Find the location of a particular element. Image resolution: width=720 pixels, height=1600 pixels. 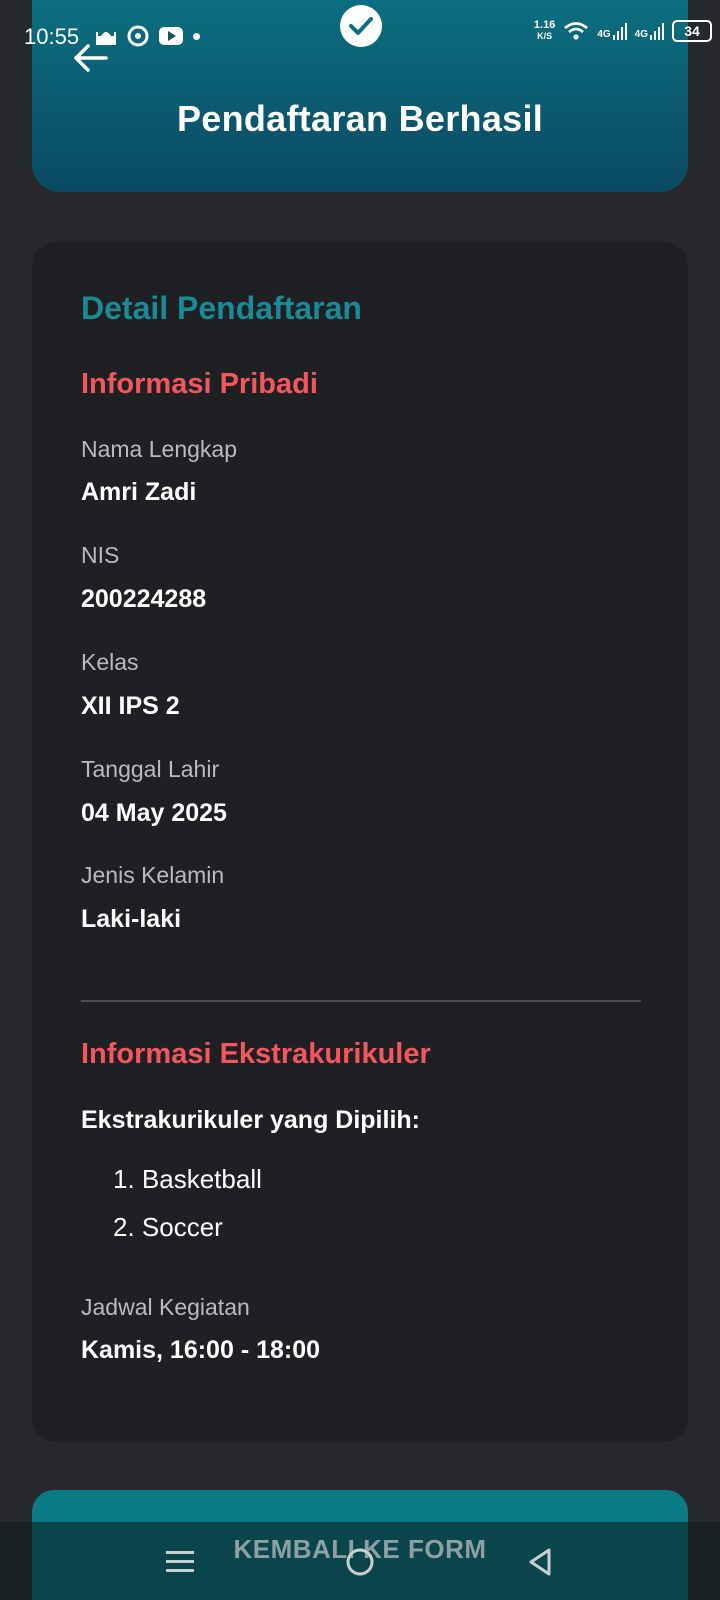

menu-icon is located at coordinates (180, 1561).